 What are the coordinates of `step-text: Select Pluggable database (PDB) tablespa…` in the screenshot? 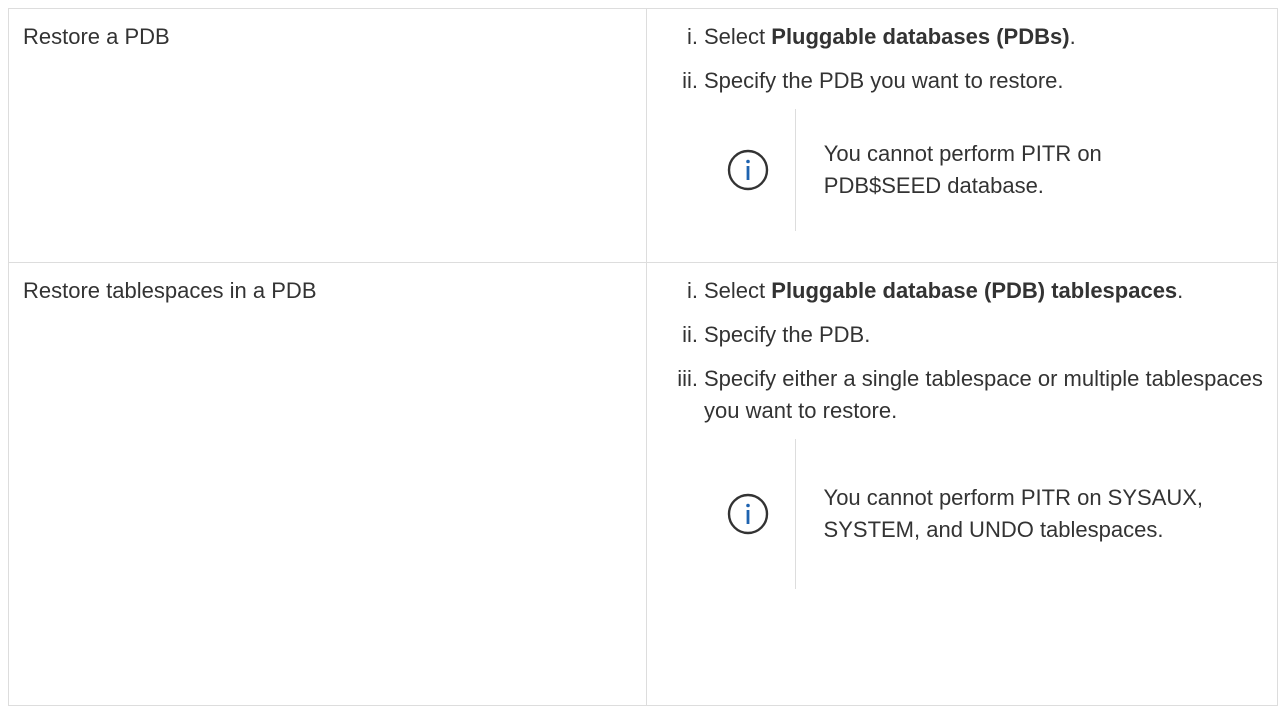 It's located at (944, 290).